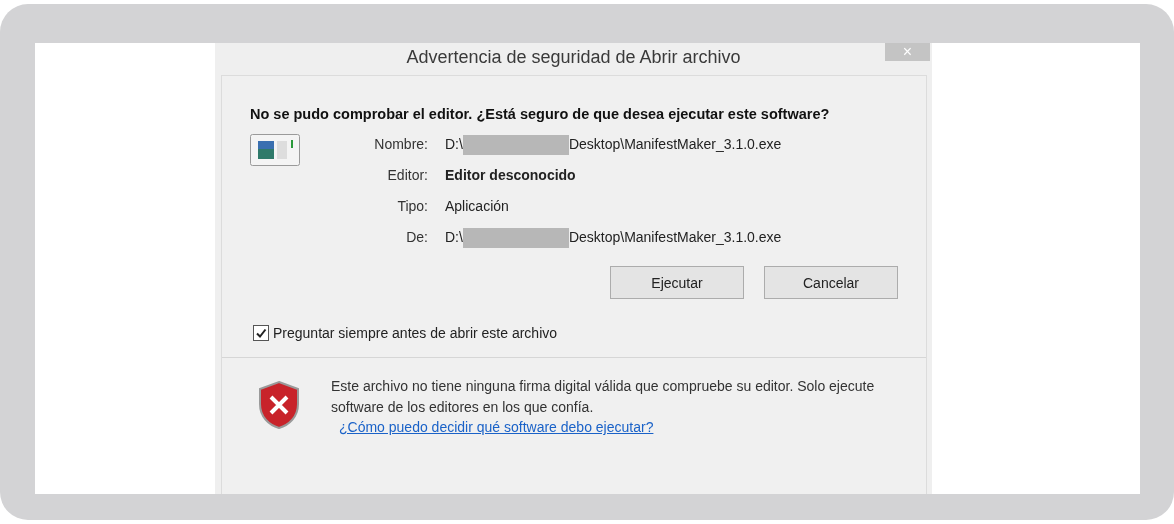 The height and width of the screenshot is (524, 1174). I want to click on field-label: Editor:, so click(407, 175).